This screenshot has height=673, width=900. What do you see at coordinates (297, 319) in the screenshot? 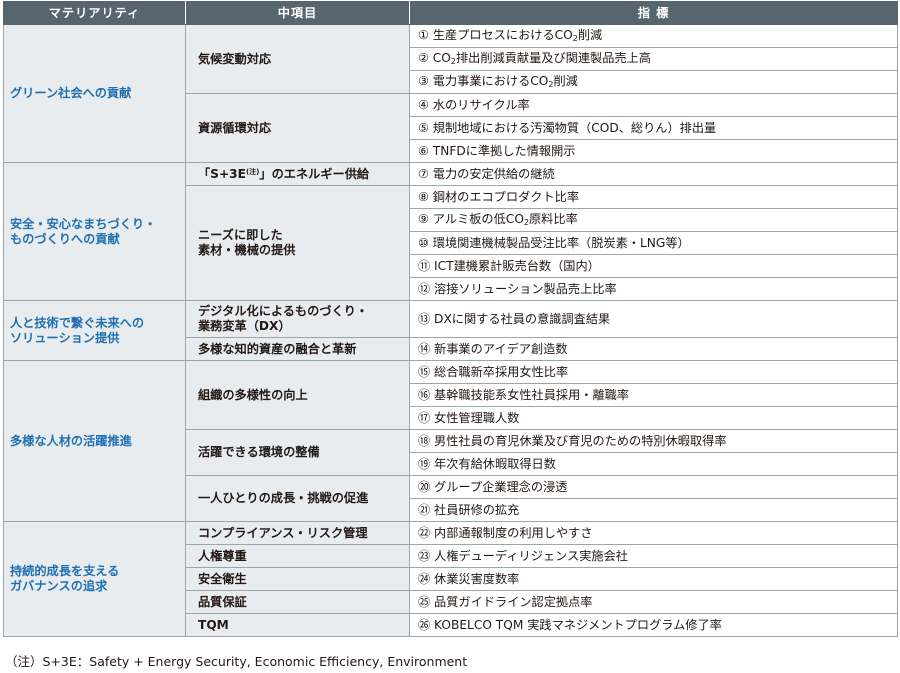
I see `sub-item-dx: デジタル化によるものづくり・ 業務変革（DX）` at bounding box center [297, 319].